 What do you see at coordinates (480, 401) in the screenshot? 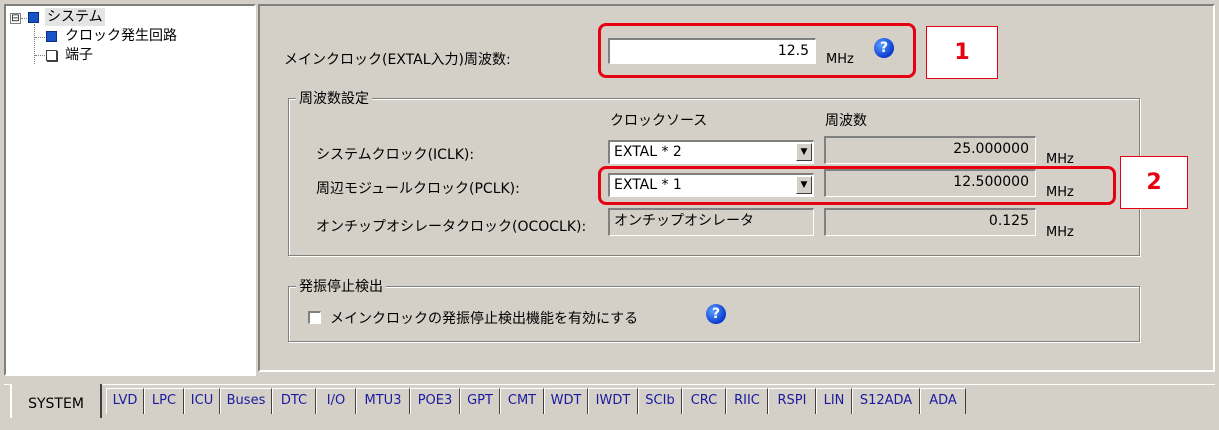
I see `tab-gpt: GPT` at bounding box center [480, 401].